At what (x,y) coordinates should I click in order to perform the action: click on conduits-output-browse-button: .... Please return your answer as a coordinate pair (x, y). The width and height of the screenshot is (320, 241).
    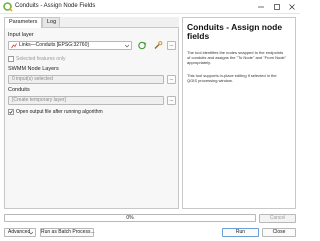
    Looking at the image, I should click on (171, 100).